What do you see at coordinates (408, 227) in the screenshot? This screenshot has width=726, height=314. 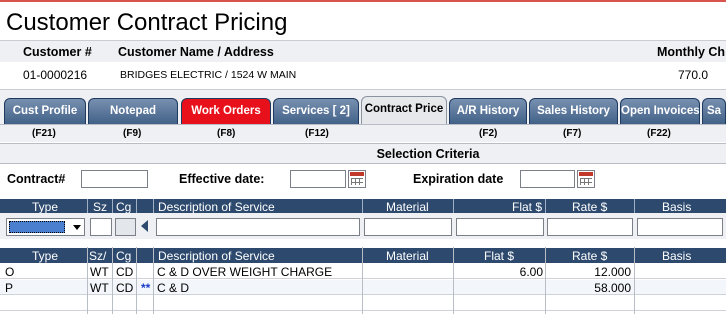 I see `material-filter-input` at bounding box center [408, 227].